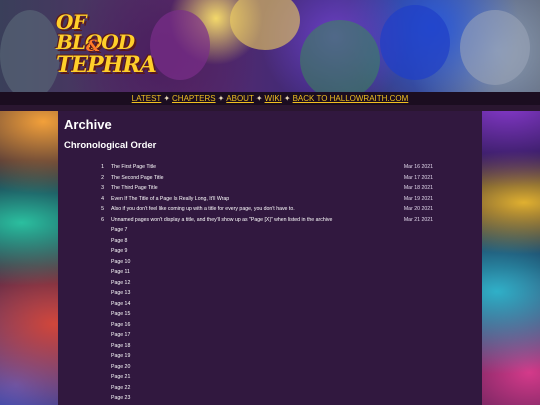 The height and width of the screenshot is (405, 540). Describe the element at coordinates (270, 167) in the screenshot. I see `archive-row: 1 The First Page Title Mar 16 2021` at that location.